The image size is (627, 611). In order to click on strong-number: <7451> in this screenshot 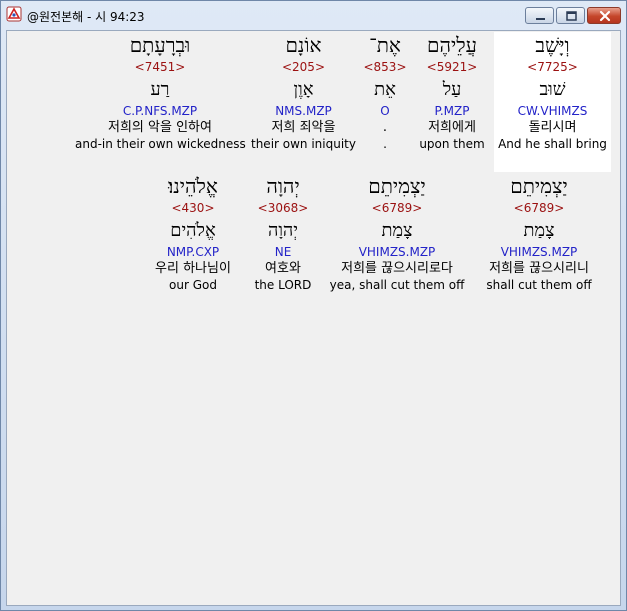, I will do `click(160, 67)`.